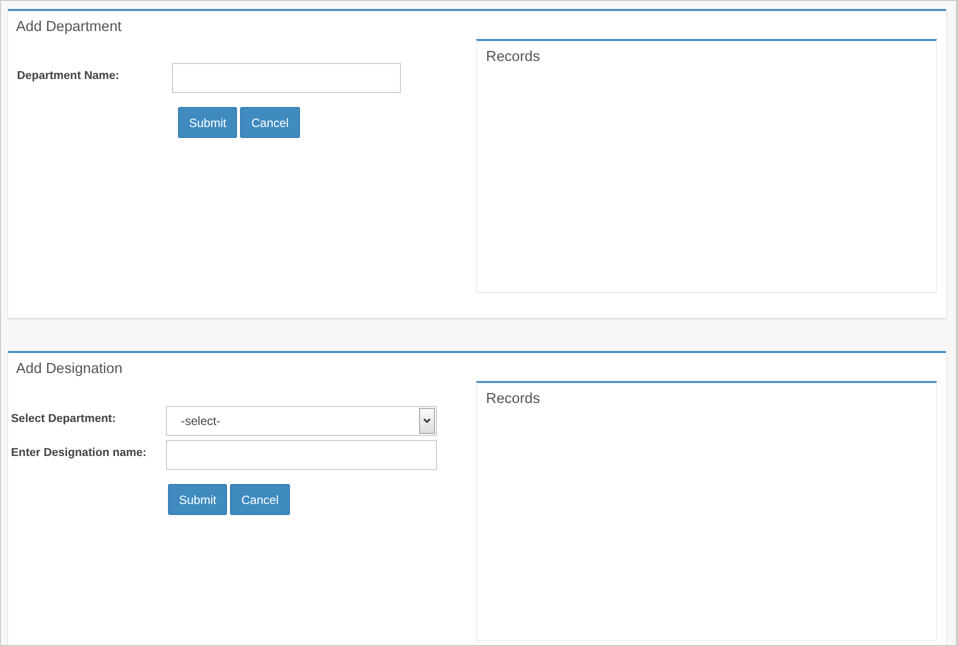  What do you see at coordinates (301, 421) in the screenshot?
I see `select-dropdown: -select-` at bounding box center [301, 421].